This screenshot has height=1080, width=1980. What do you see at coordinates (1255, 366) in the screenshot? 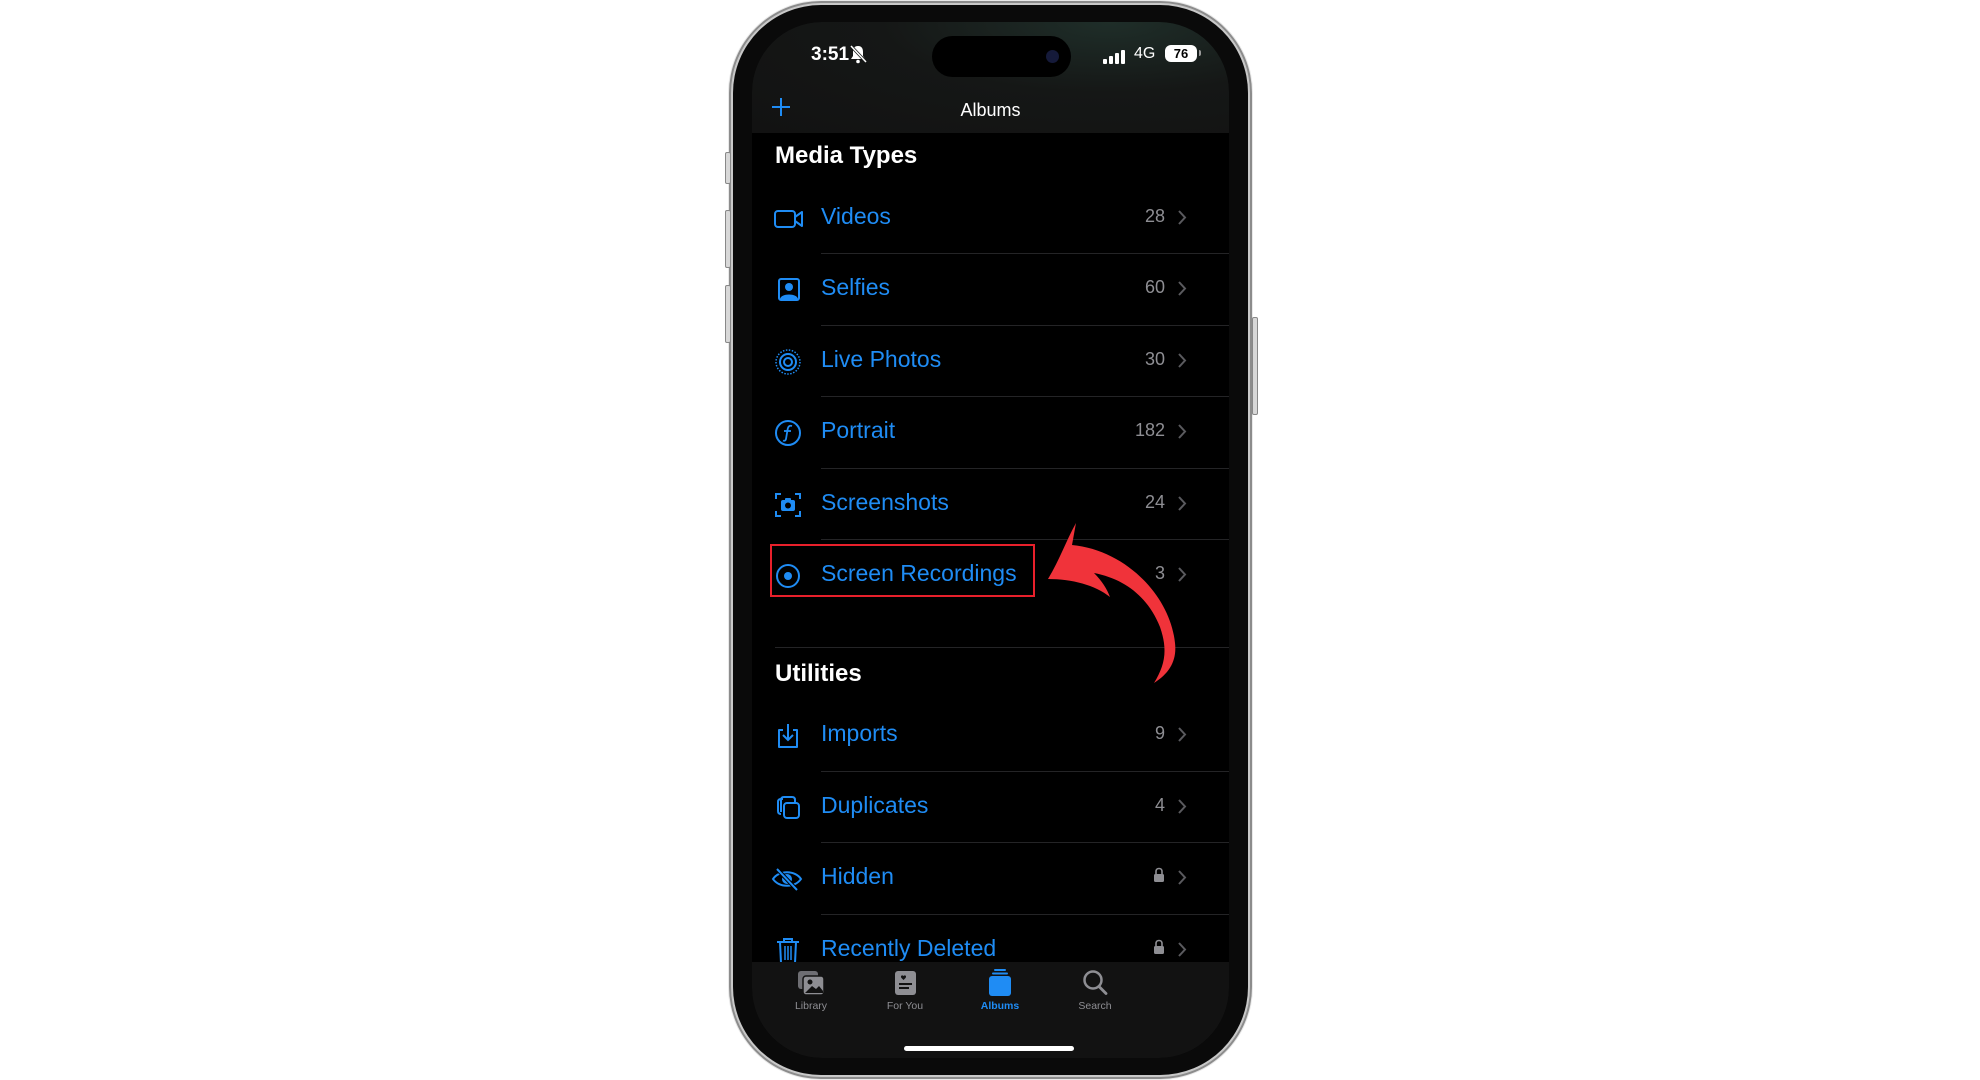
I see `power-button` at bounding box center [1255, 366].